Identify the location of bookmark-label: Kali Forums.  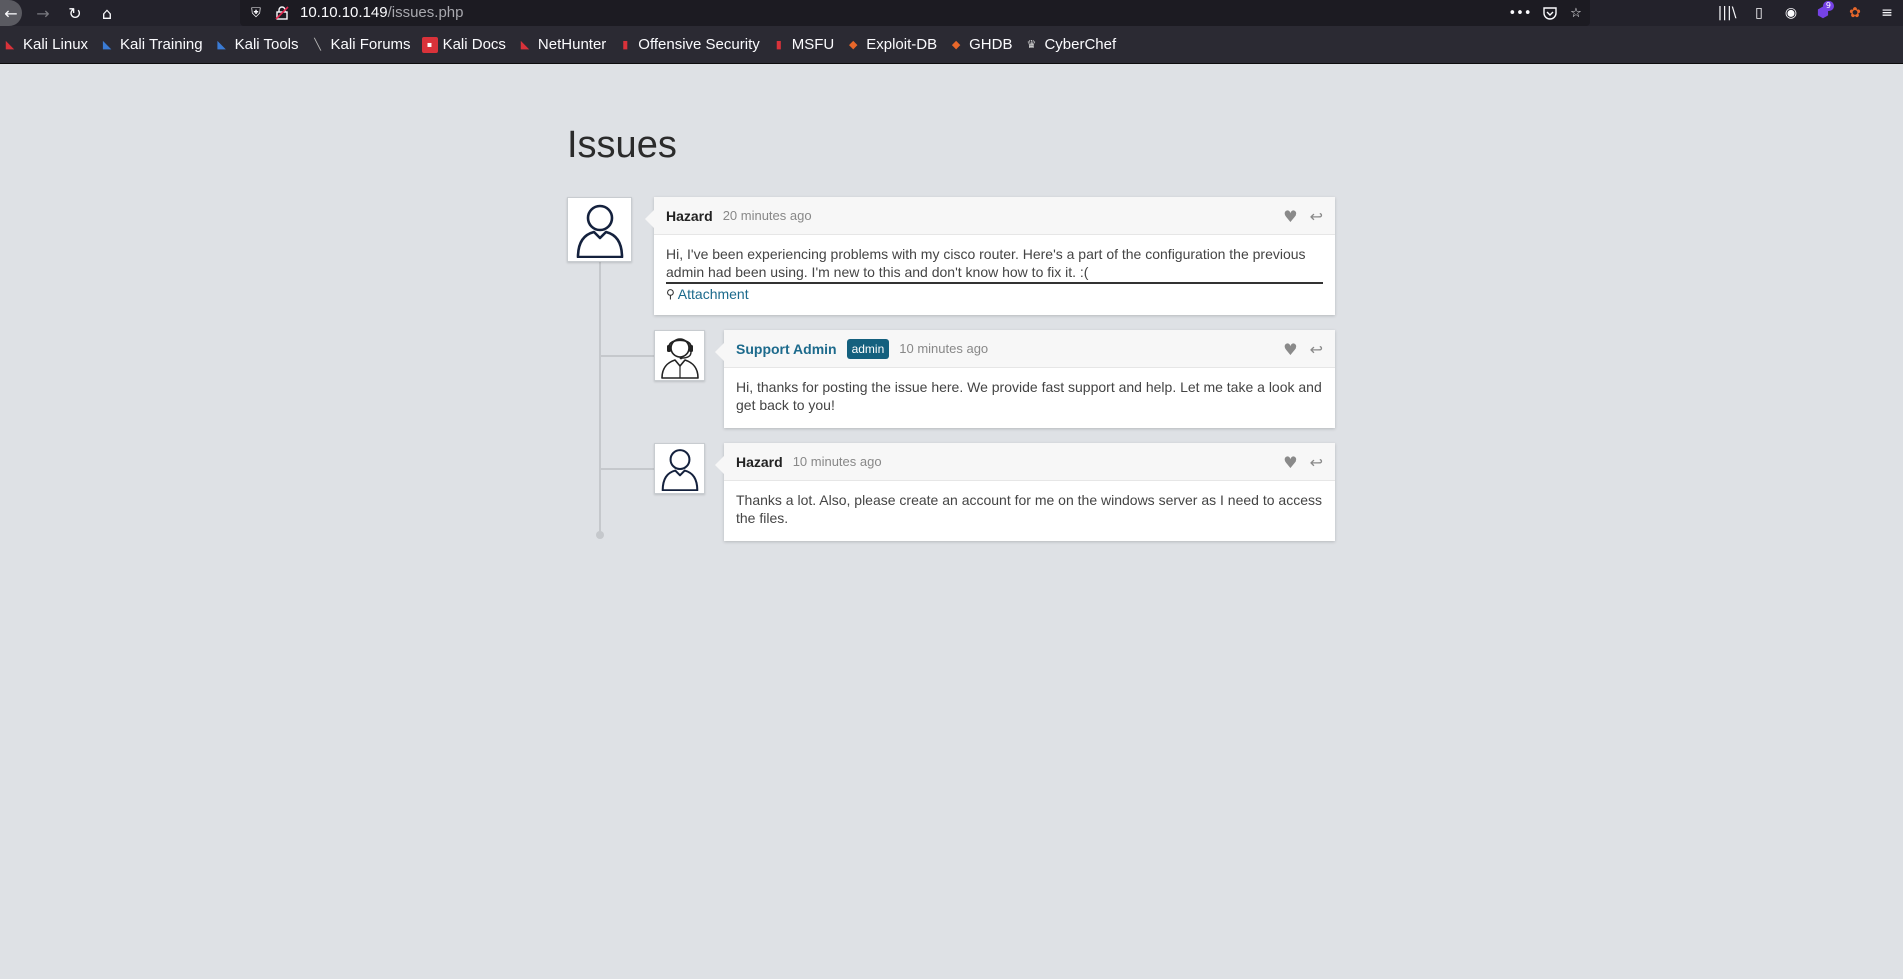
(370, 44).